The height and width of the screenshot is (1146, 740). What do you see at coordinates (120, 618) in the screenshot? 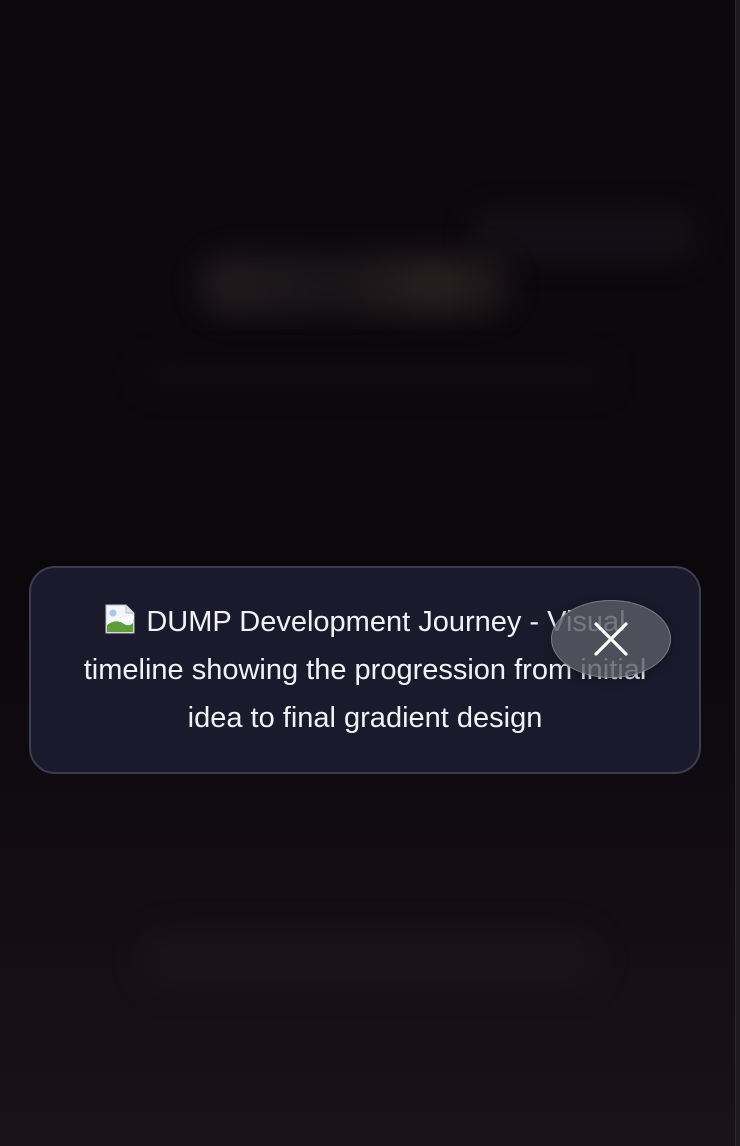
I see `broken-image-icon` at bounding box center [120, 618].